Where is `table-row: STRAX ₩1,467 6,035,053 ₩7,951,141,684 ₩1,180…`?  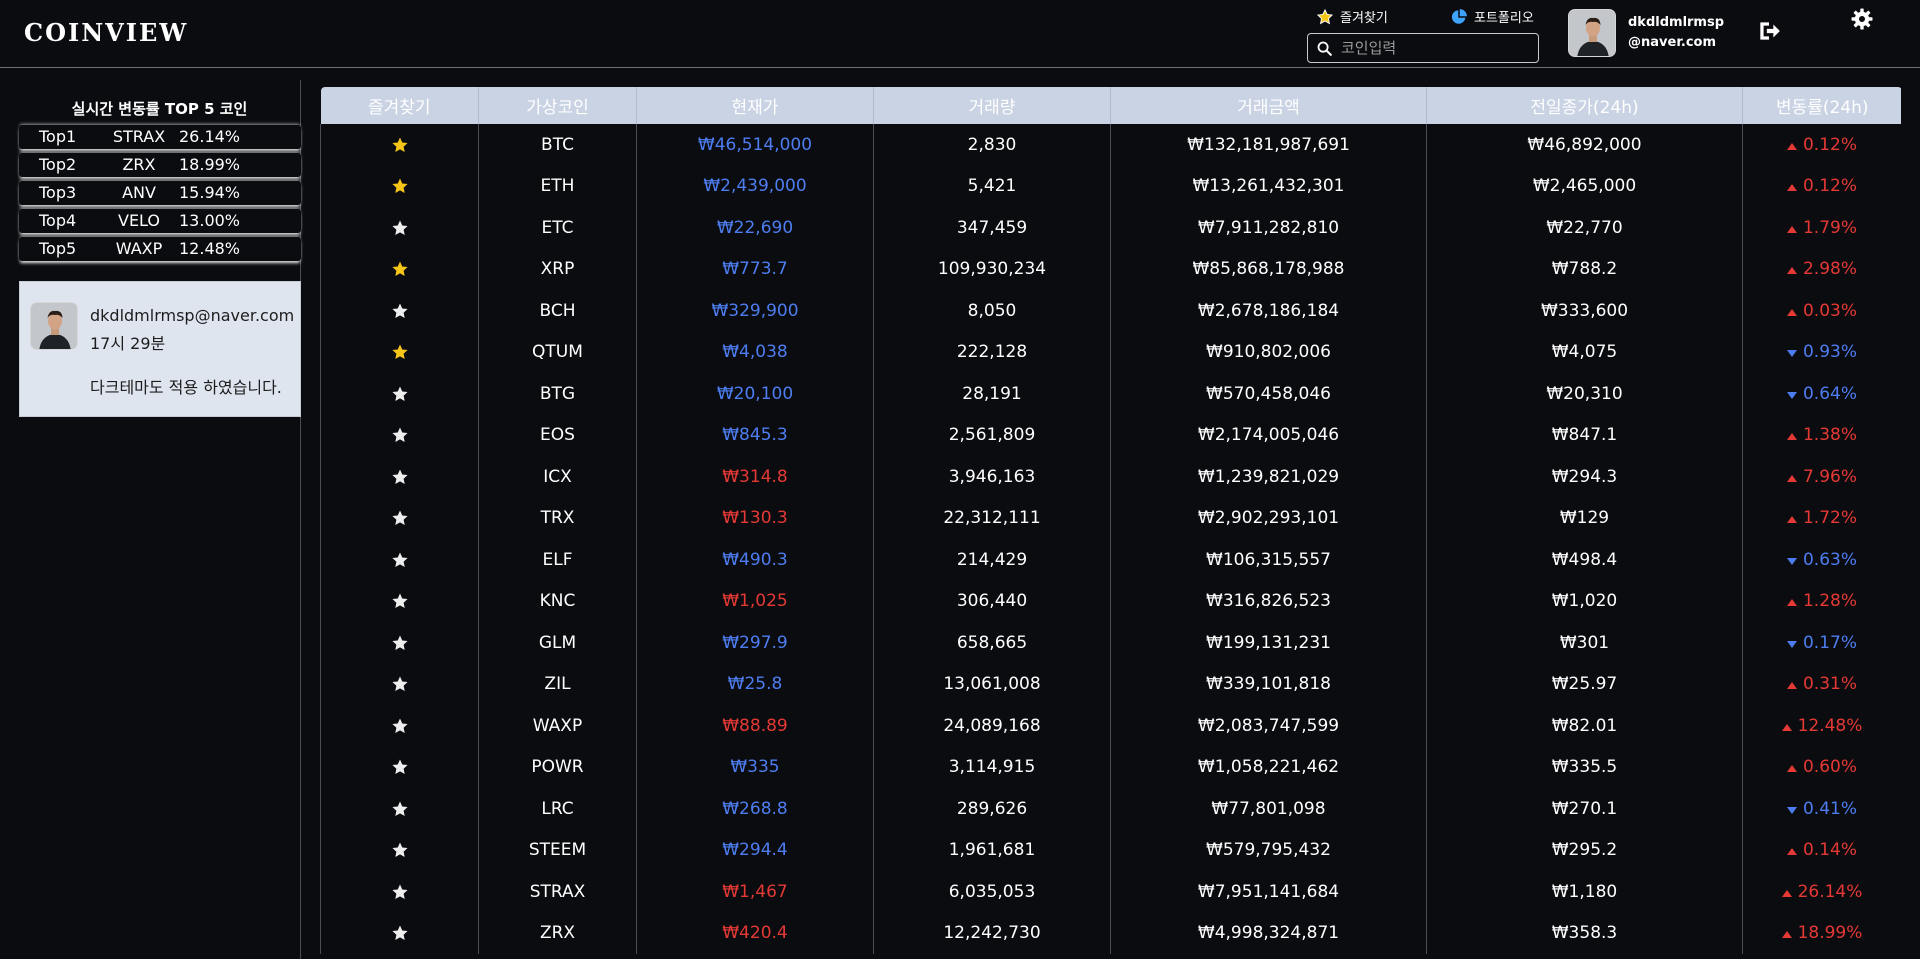
table-row: STRAX ₩1,467 6,035,053 ₩7,951,141,684 ₩1,180… is located at coordinates (1110, 892).